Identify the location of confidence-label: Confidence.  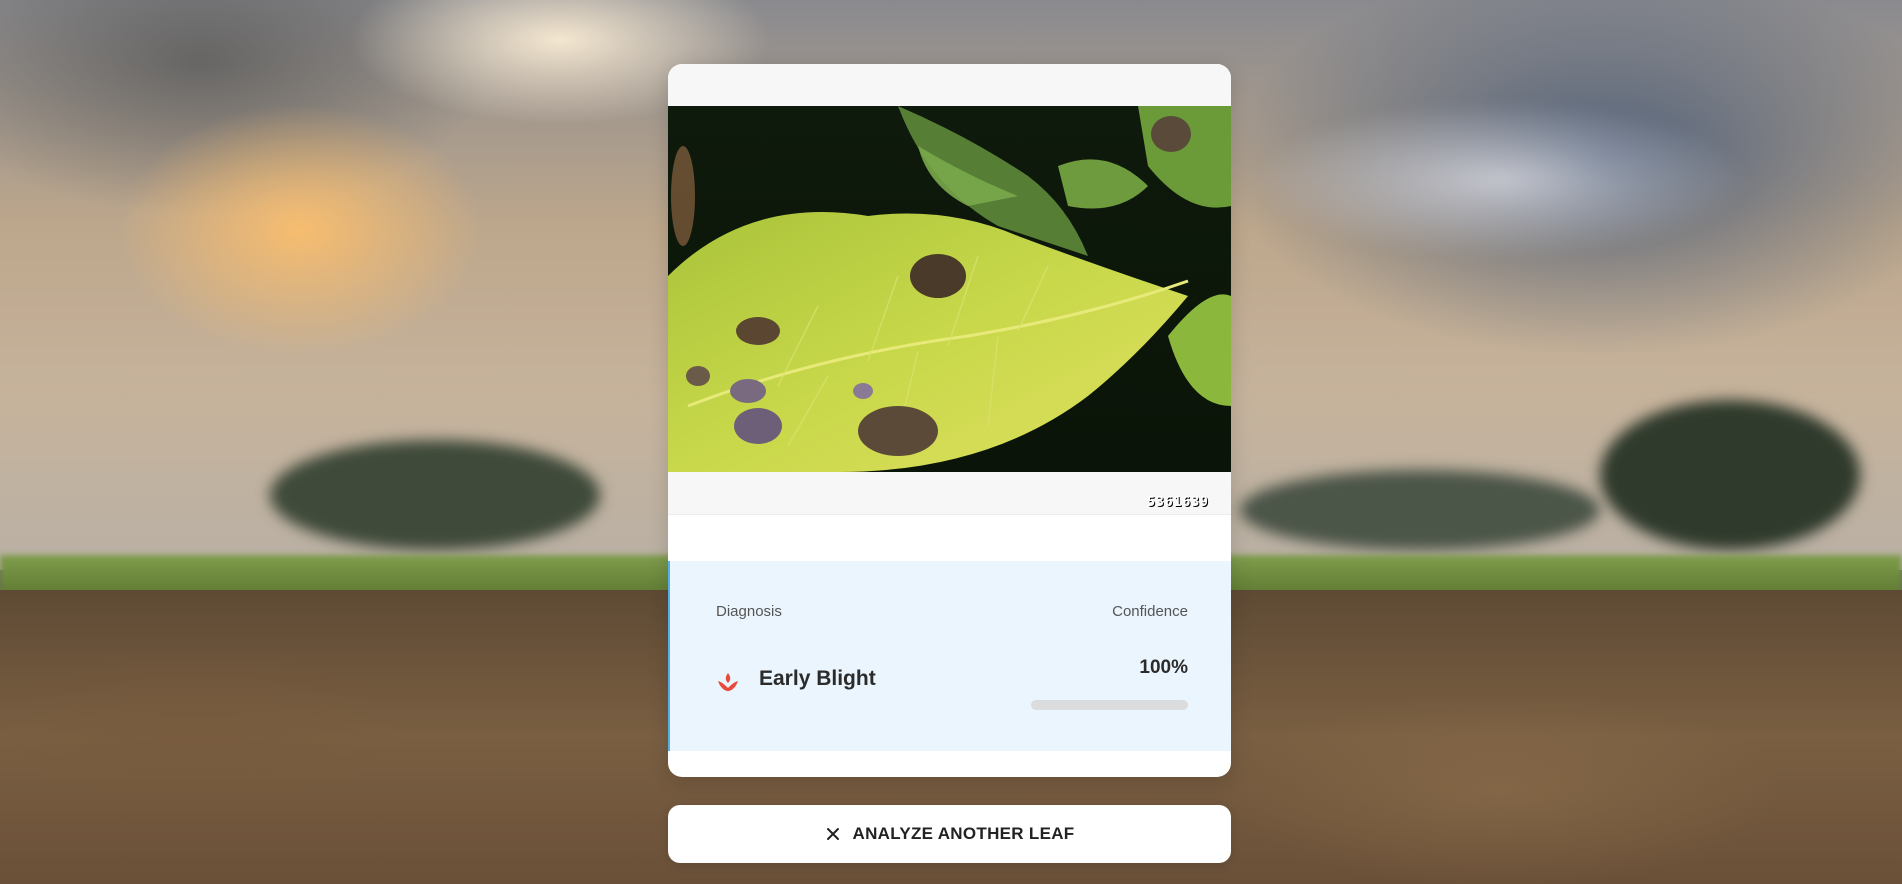
(1150, 611).